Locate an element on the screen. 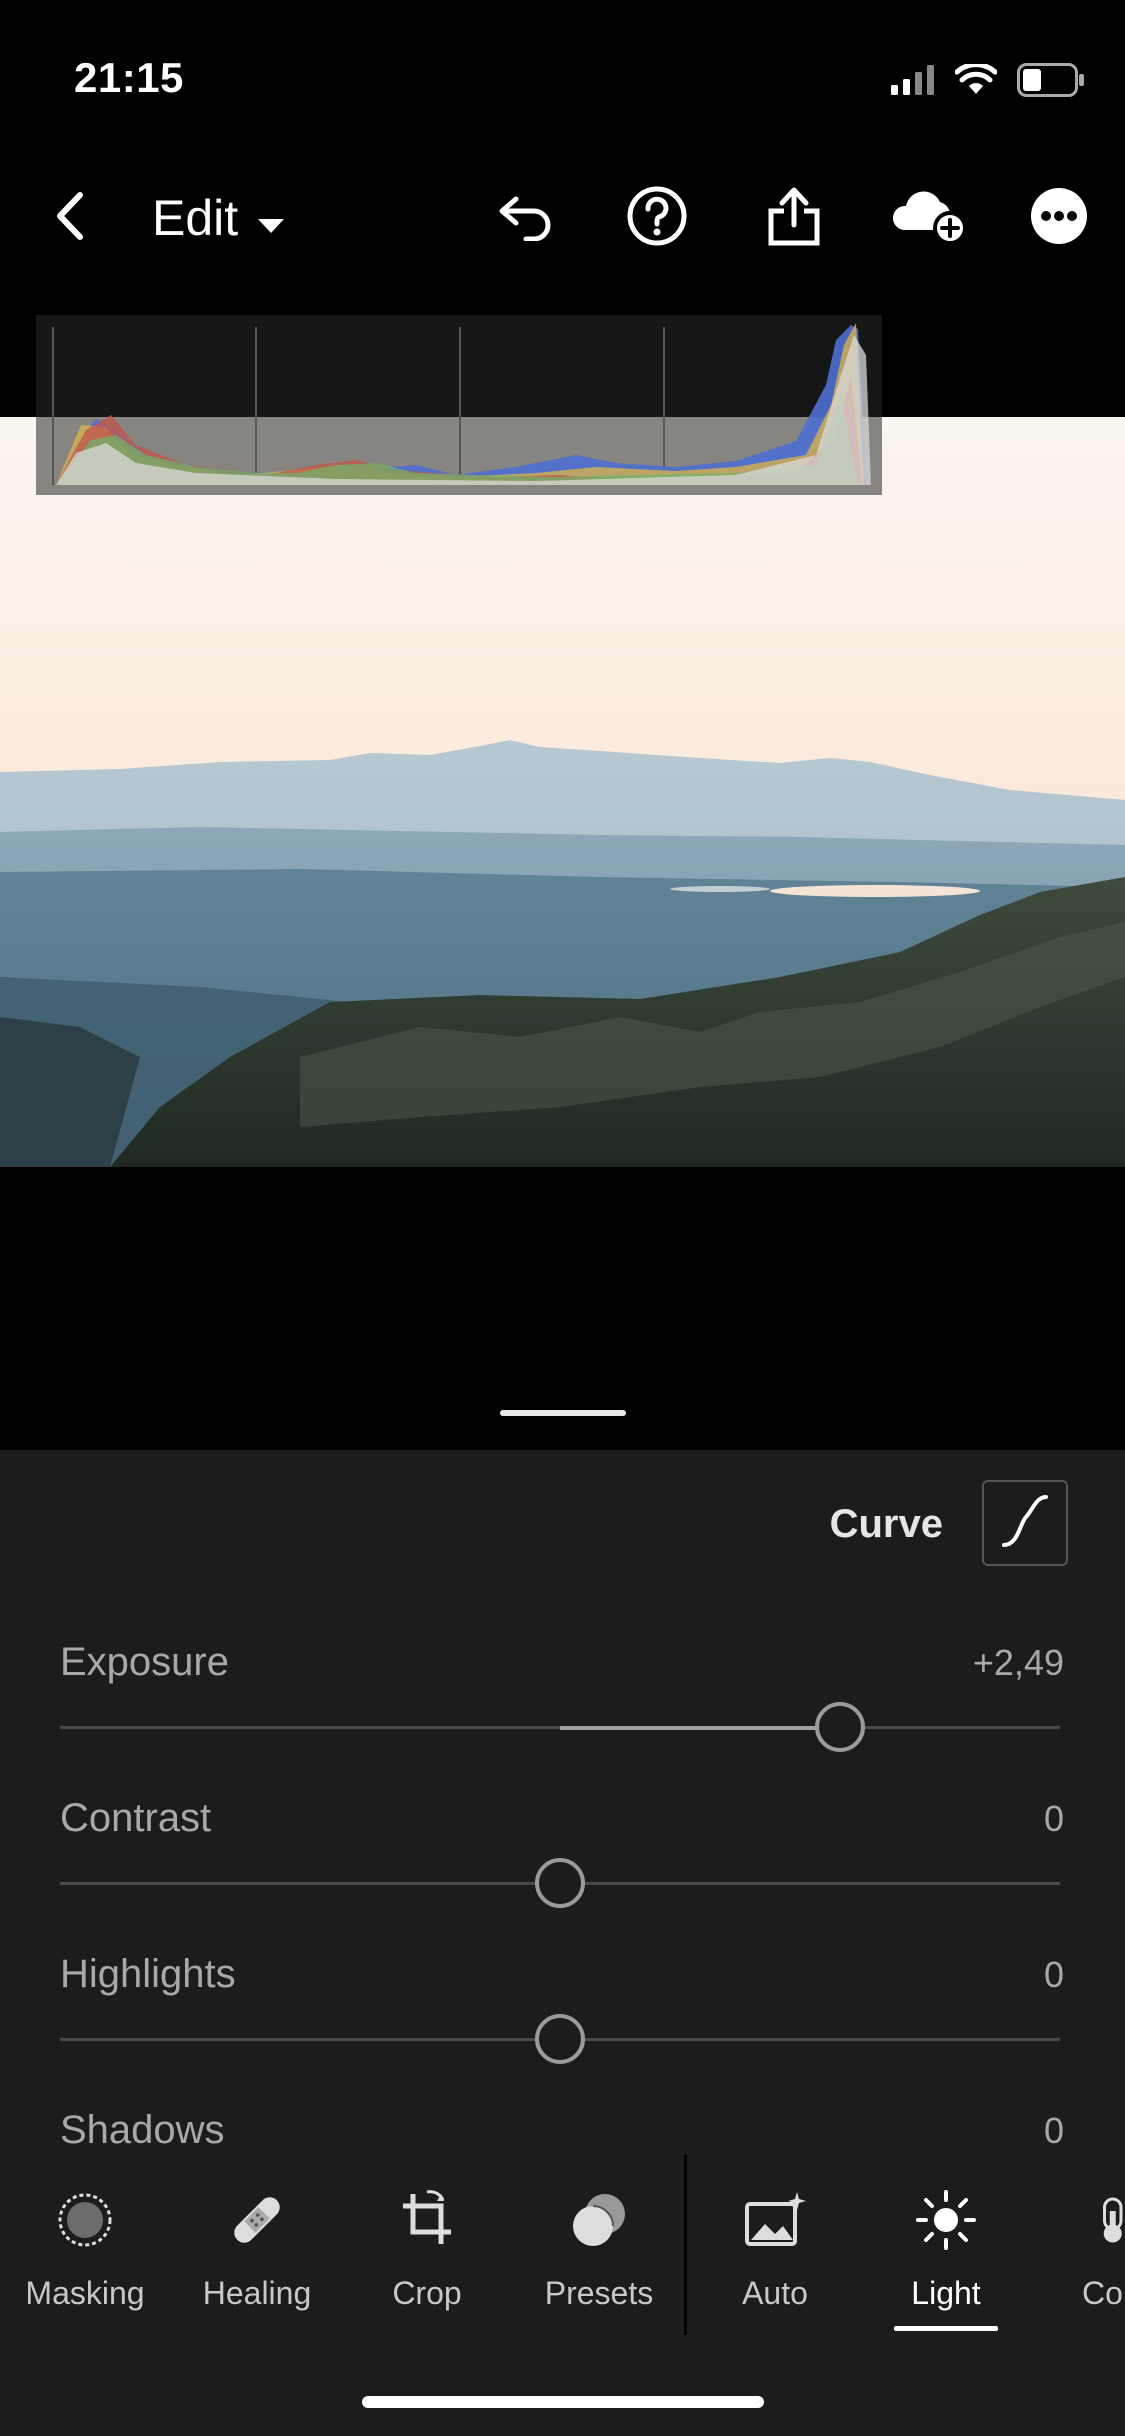  bandage-icon is located at coordinates (257, 2220).